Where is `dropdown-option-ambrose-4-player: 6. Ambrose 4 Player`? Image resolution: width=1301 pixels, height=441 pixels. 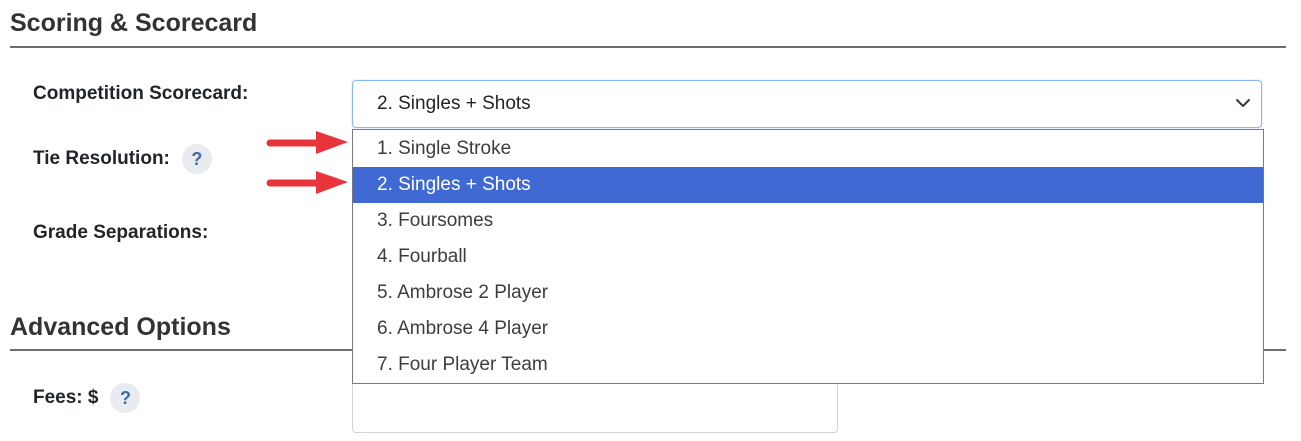
dropdown-option-ambrose-4-player: 6. Ambrose 4 Player is located at coordinates (808, 329).